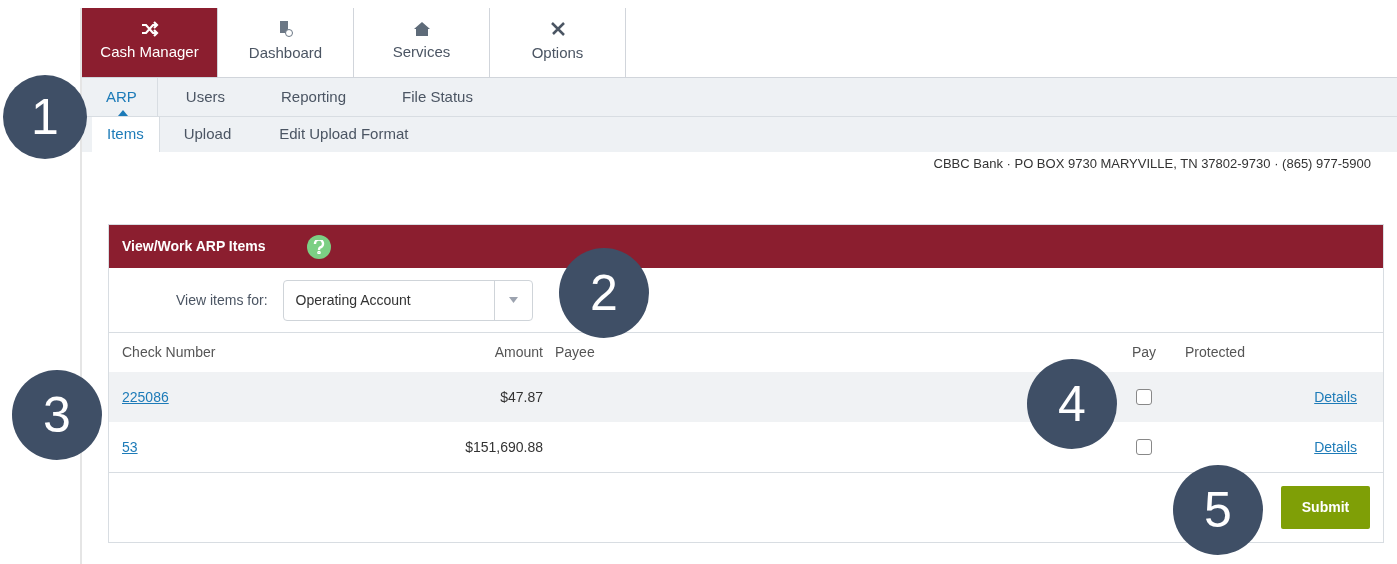  Describe the element at coordinates (1218, 510) in the screenshot. I see `step-number-badge: 5` at that location.